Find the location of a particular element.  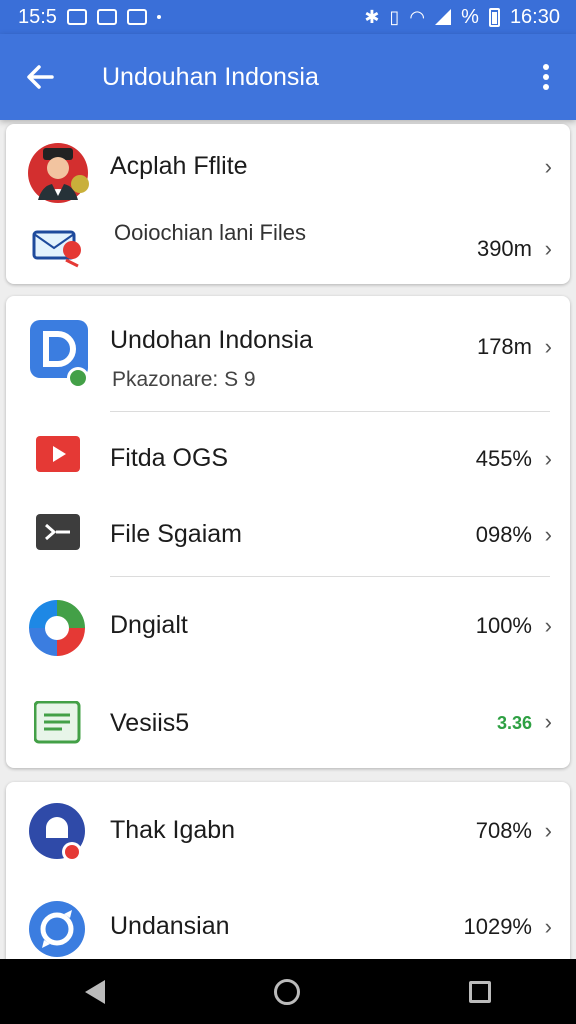

back-button is located at coordinates (40, 77).